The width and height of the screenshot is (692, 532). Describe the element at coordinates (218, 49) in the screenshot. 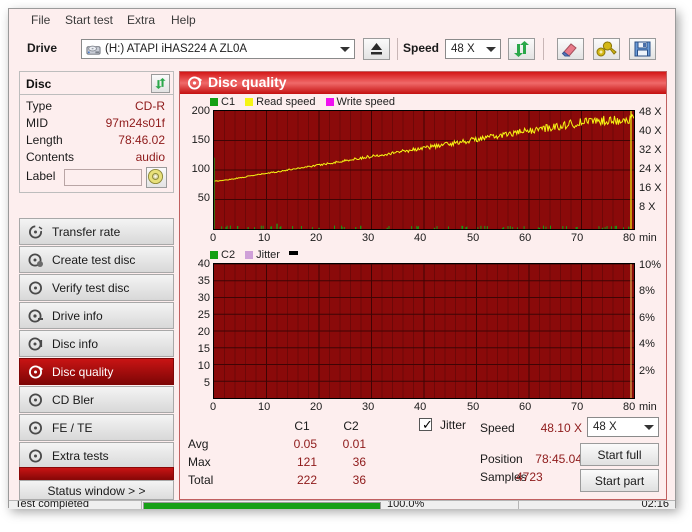

I see `drive-select: (H:) ATAPI iHAS224 A ZL0A` at that location.